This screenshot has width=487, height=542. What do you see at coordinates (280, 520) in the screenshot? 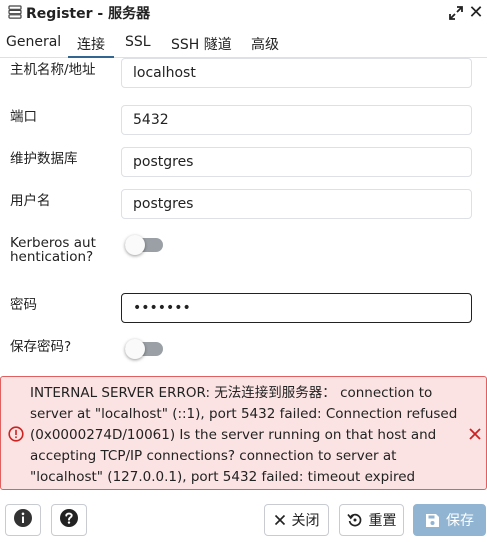
I see `close-x-icon` at bounding box center [280, 520].